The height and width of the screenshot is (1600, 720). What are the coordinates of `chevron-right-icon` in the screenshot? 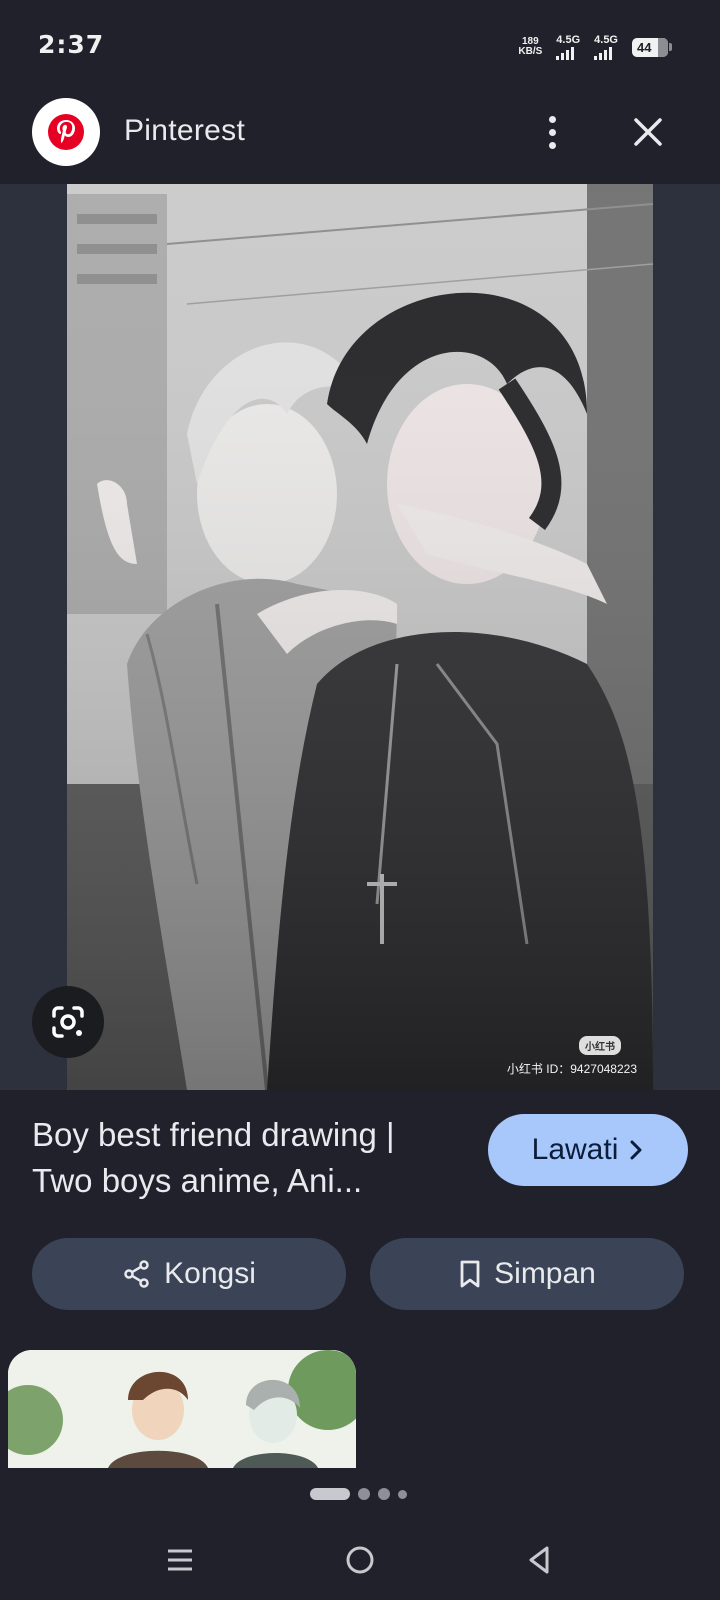 It's located at (636, 1150).